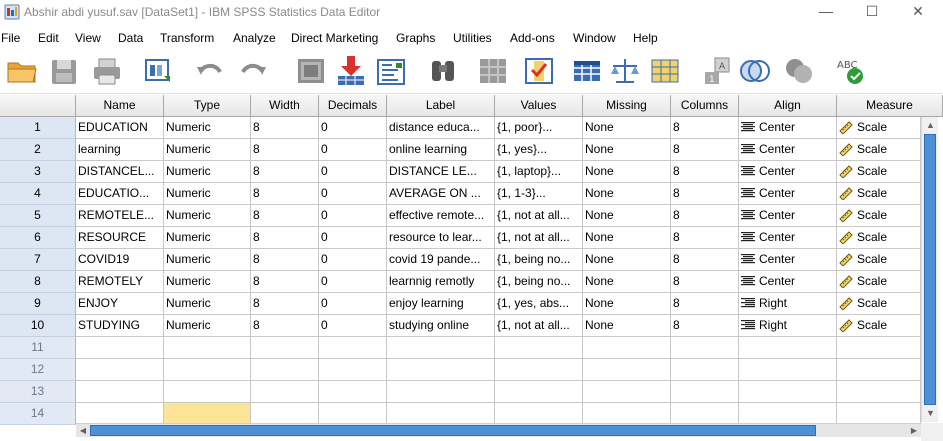 The height and width of the screenshot is (441, 943). What do you see at coordinates (88, 38) in the screenshot?
I see `menu-view: View` at bounding box center [88, 38].